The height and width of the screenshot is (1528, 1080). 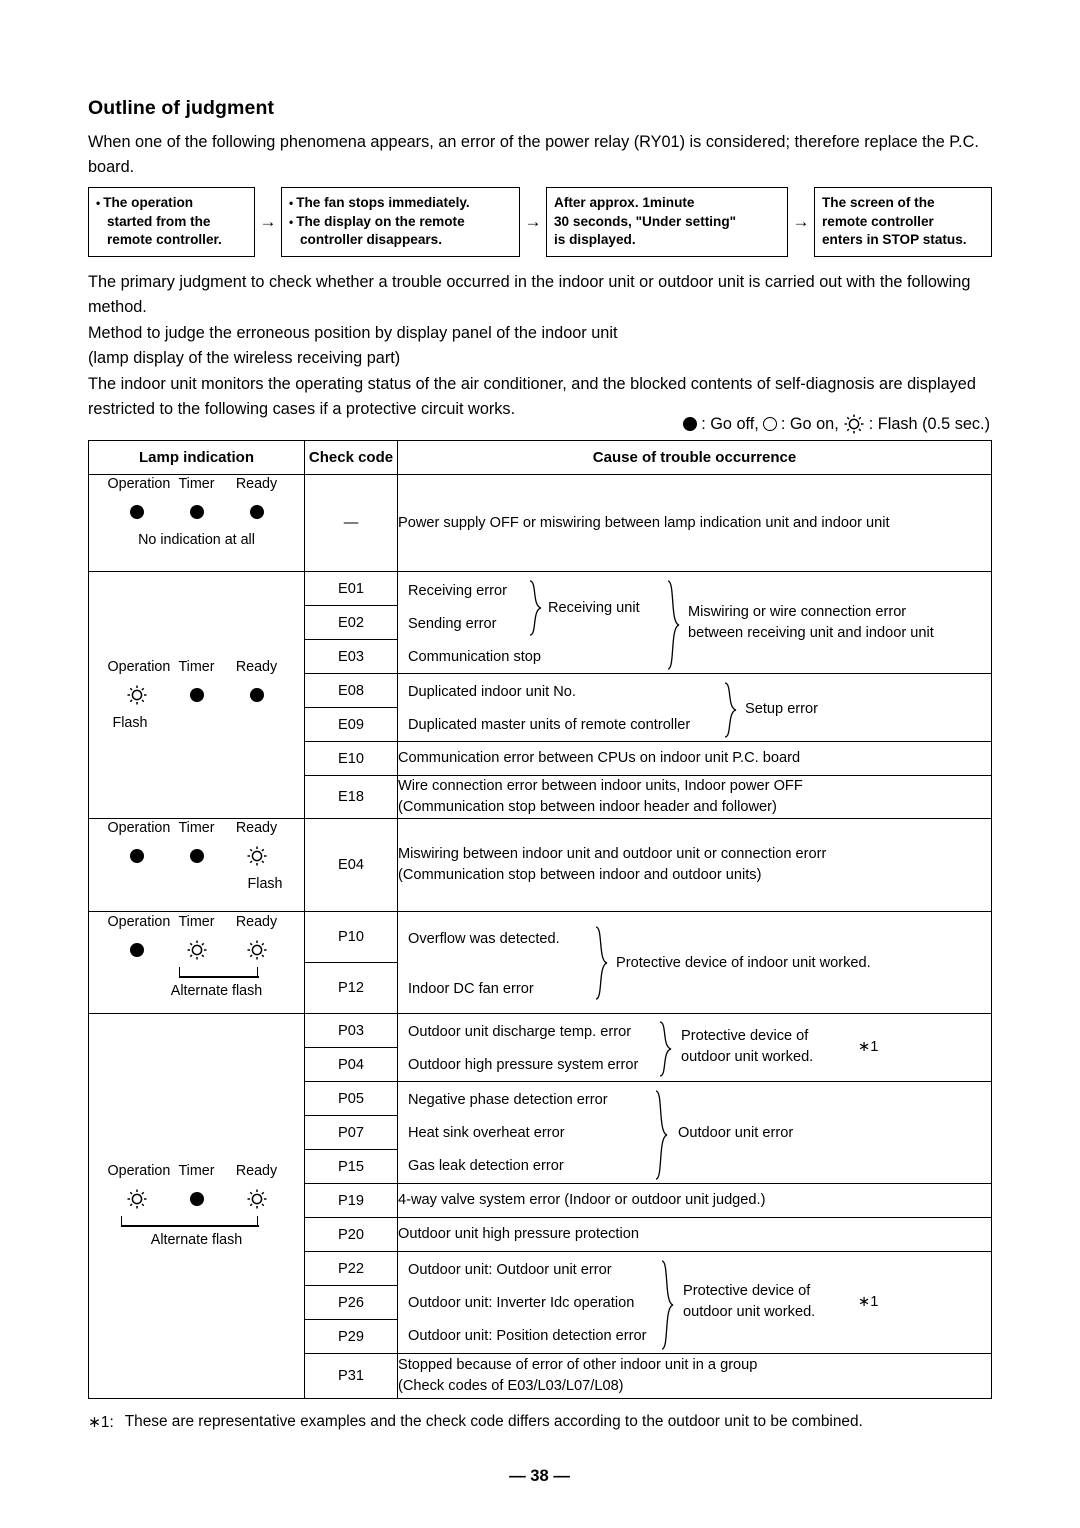 I want to click on cause-outdoor-unit-error: Outdoor unit: Outdoor unit error, so click(x=510, y=1270).